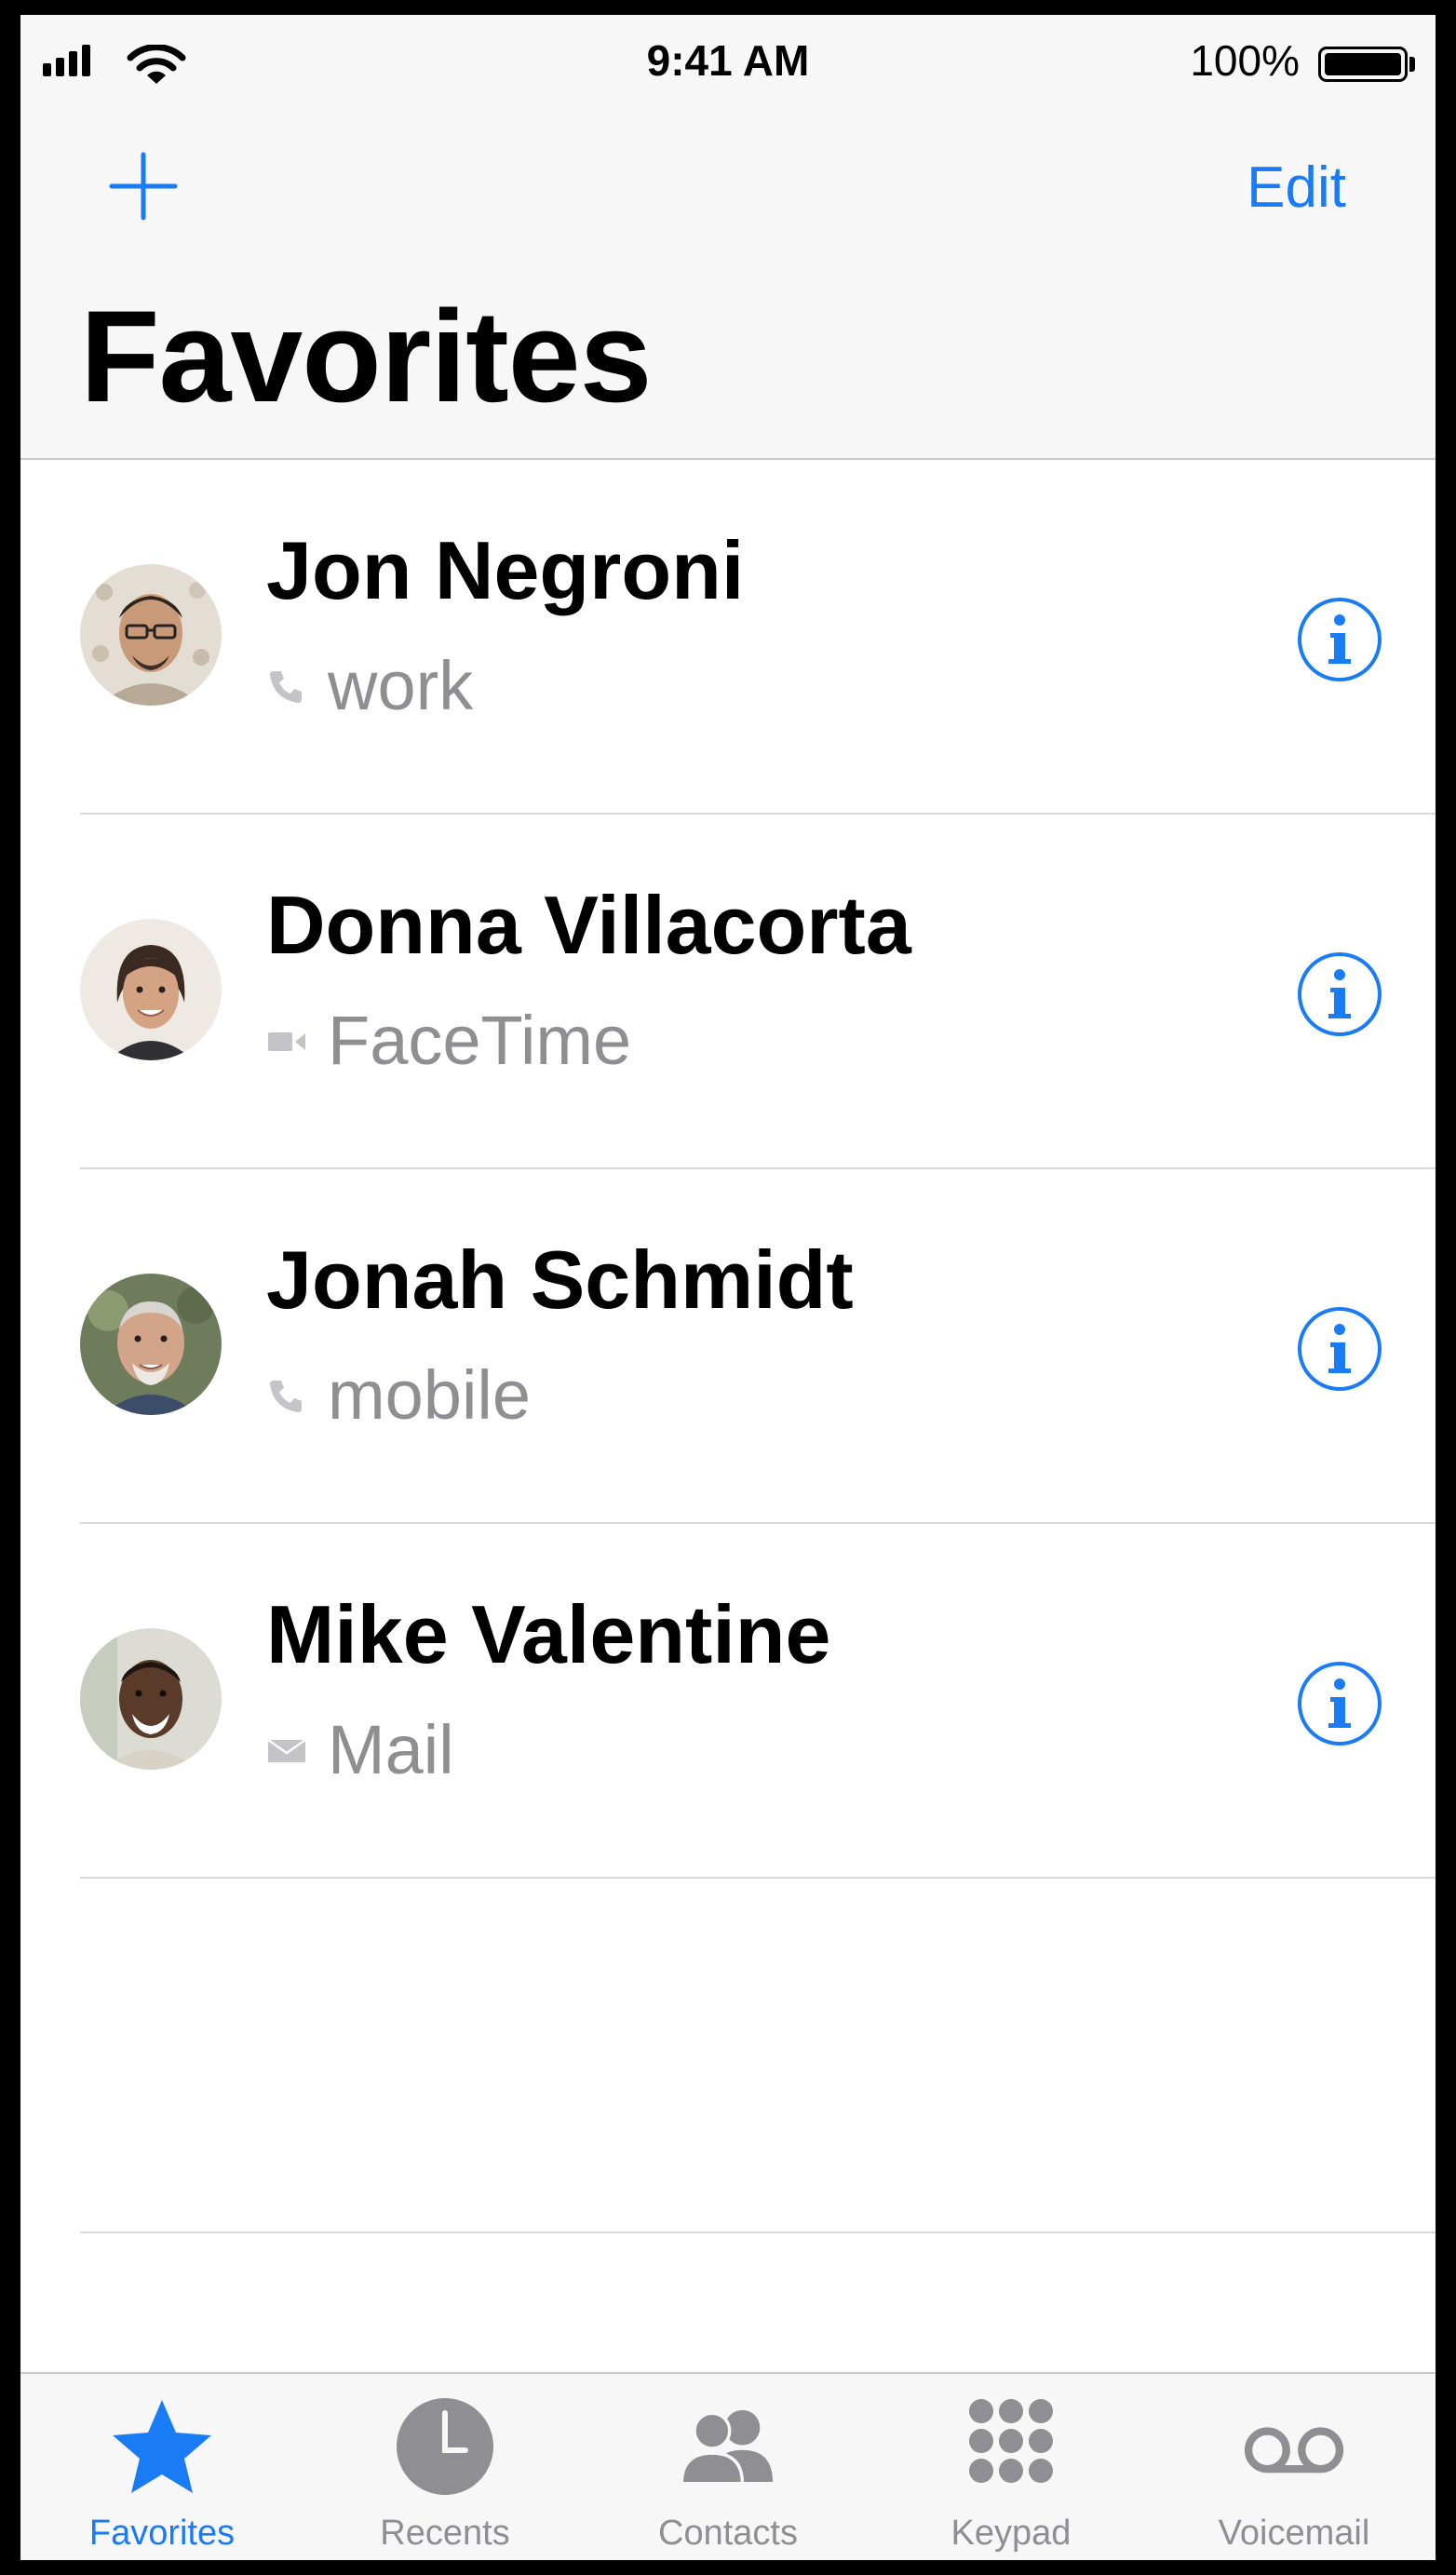 Image resolution: width=1456 pixels, height=2575 pixels. Describe the element at coordinates (726, 2447) in the screenshot. I see `contacts-icon` at that location.